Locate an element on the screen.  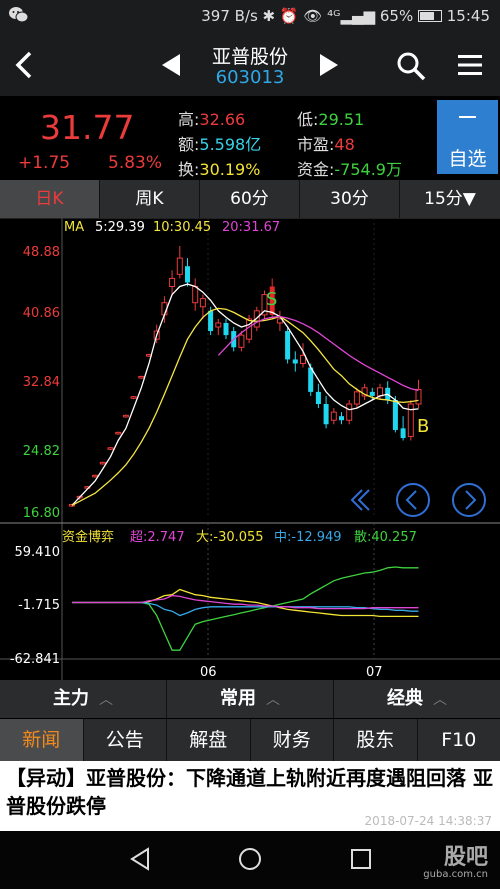
ma20-value: 20:31.67 is located at coordinates (251, 227).